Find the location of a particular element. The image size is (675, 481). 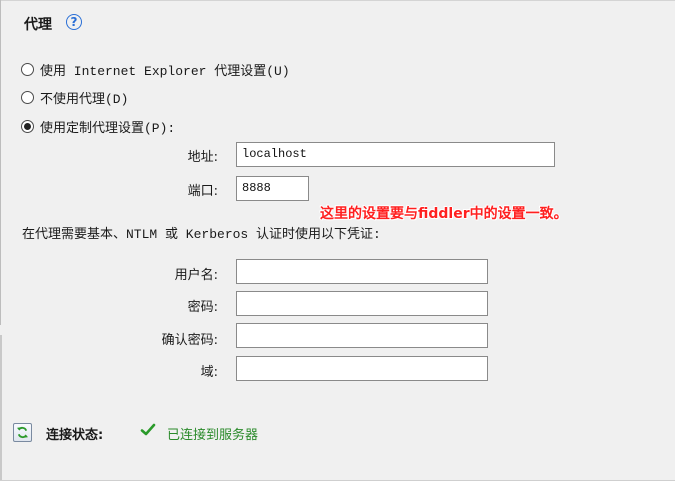

confirm-password-input is located at coordinates (362, 335).